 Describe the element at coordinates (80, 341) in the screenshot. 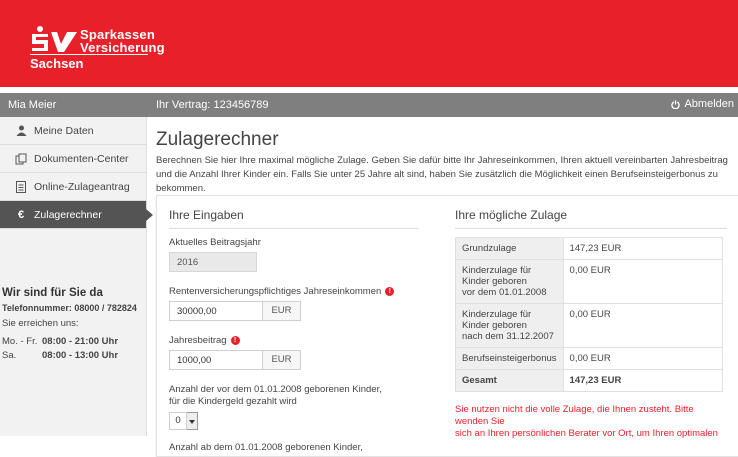

I see `opening-time: 08:00 - 21:00 Uhr` at that location.